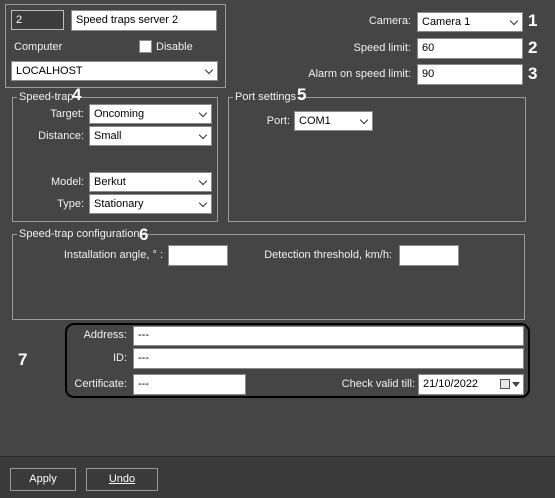 This screenshot has height=498, width=555. I want to click on speed-limit-field: 60, so click(470, 48).